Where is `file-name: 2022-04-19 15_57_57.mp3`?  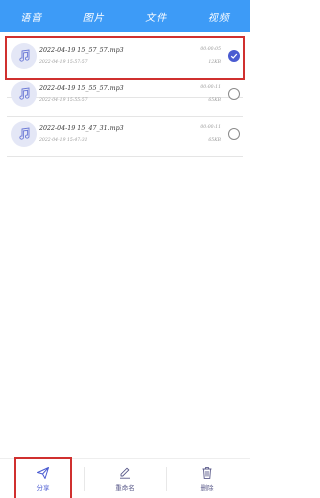 file-name: 2022-04-19 15_57_57.mp3 is located at coordinates (81, 50).